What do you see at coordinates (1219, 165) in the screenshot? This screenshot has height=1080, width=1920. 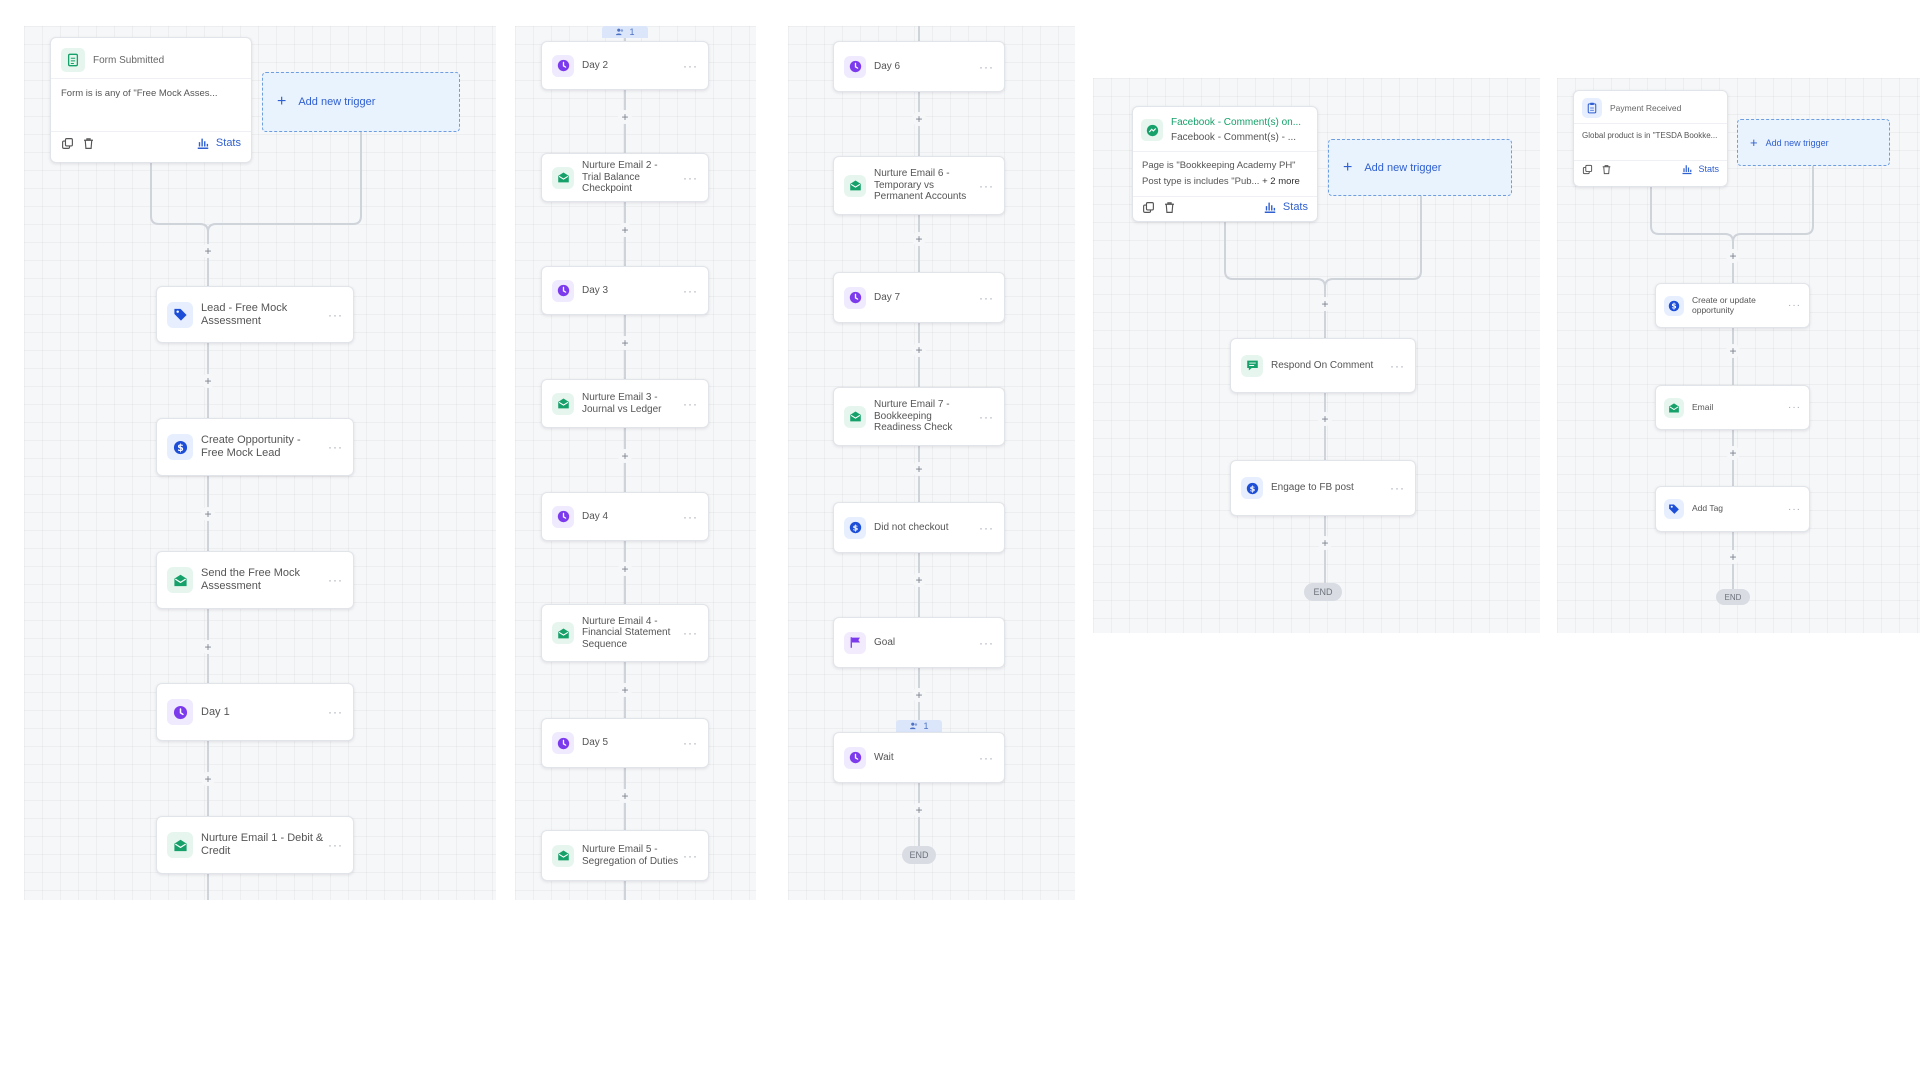 I see `trigger-condition-page: Page is "Bookkeeping Academy PH"` at bounding box center [1219, 165].